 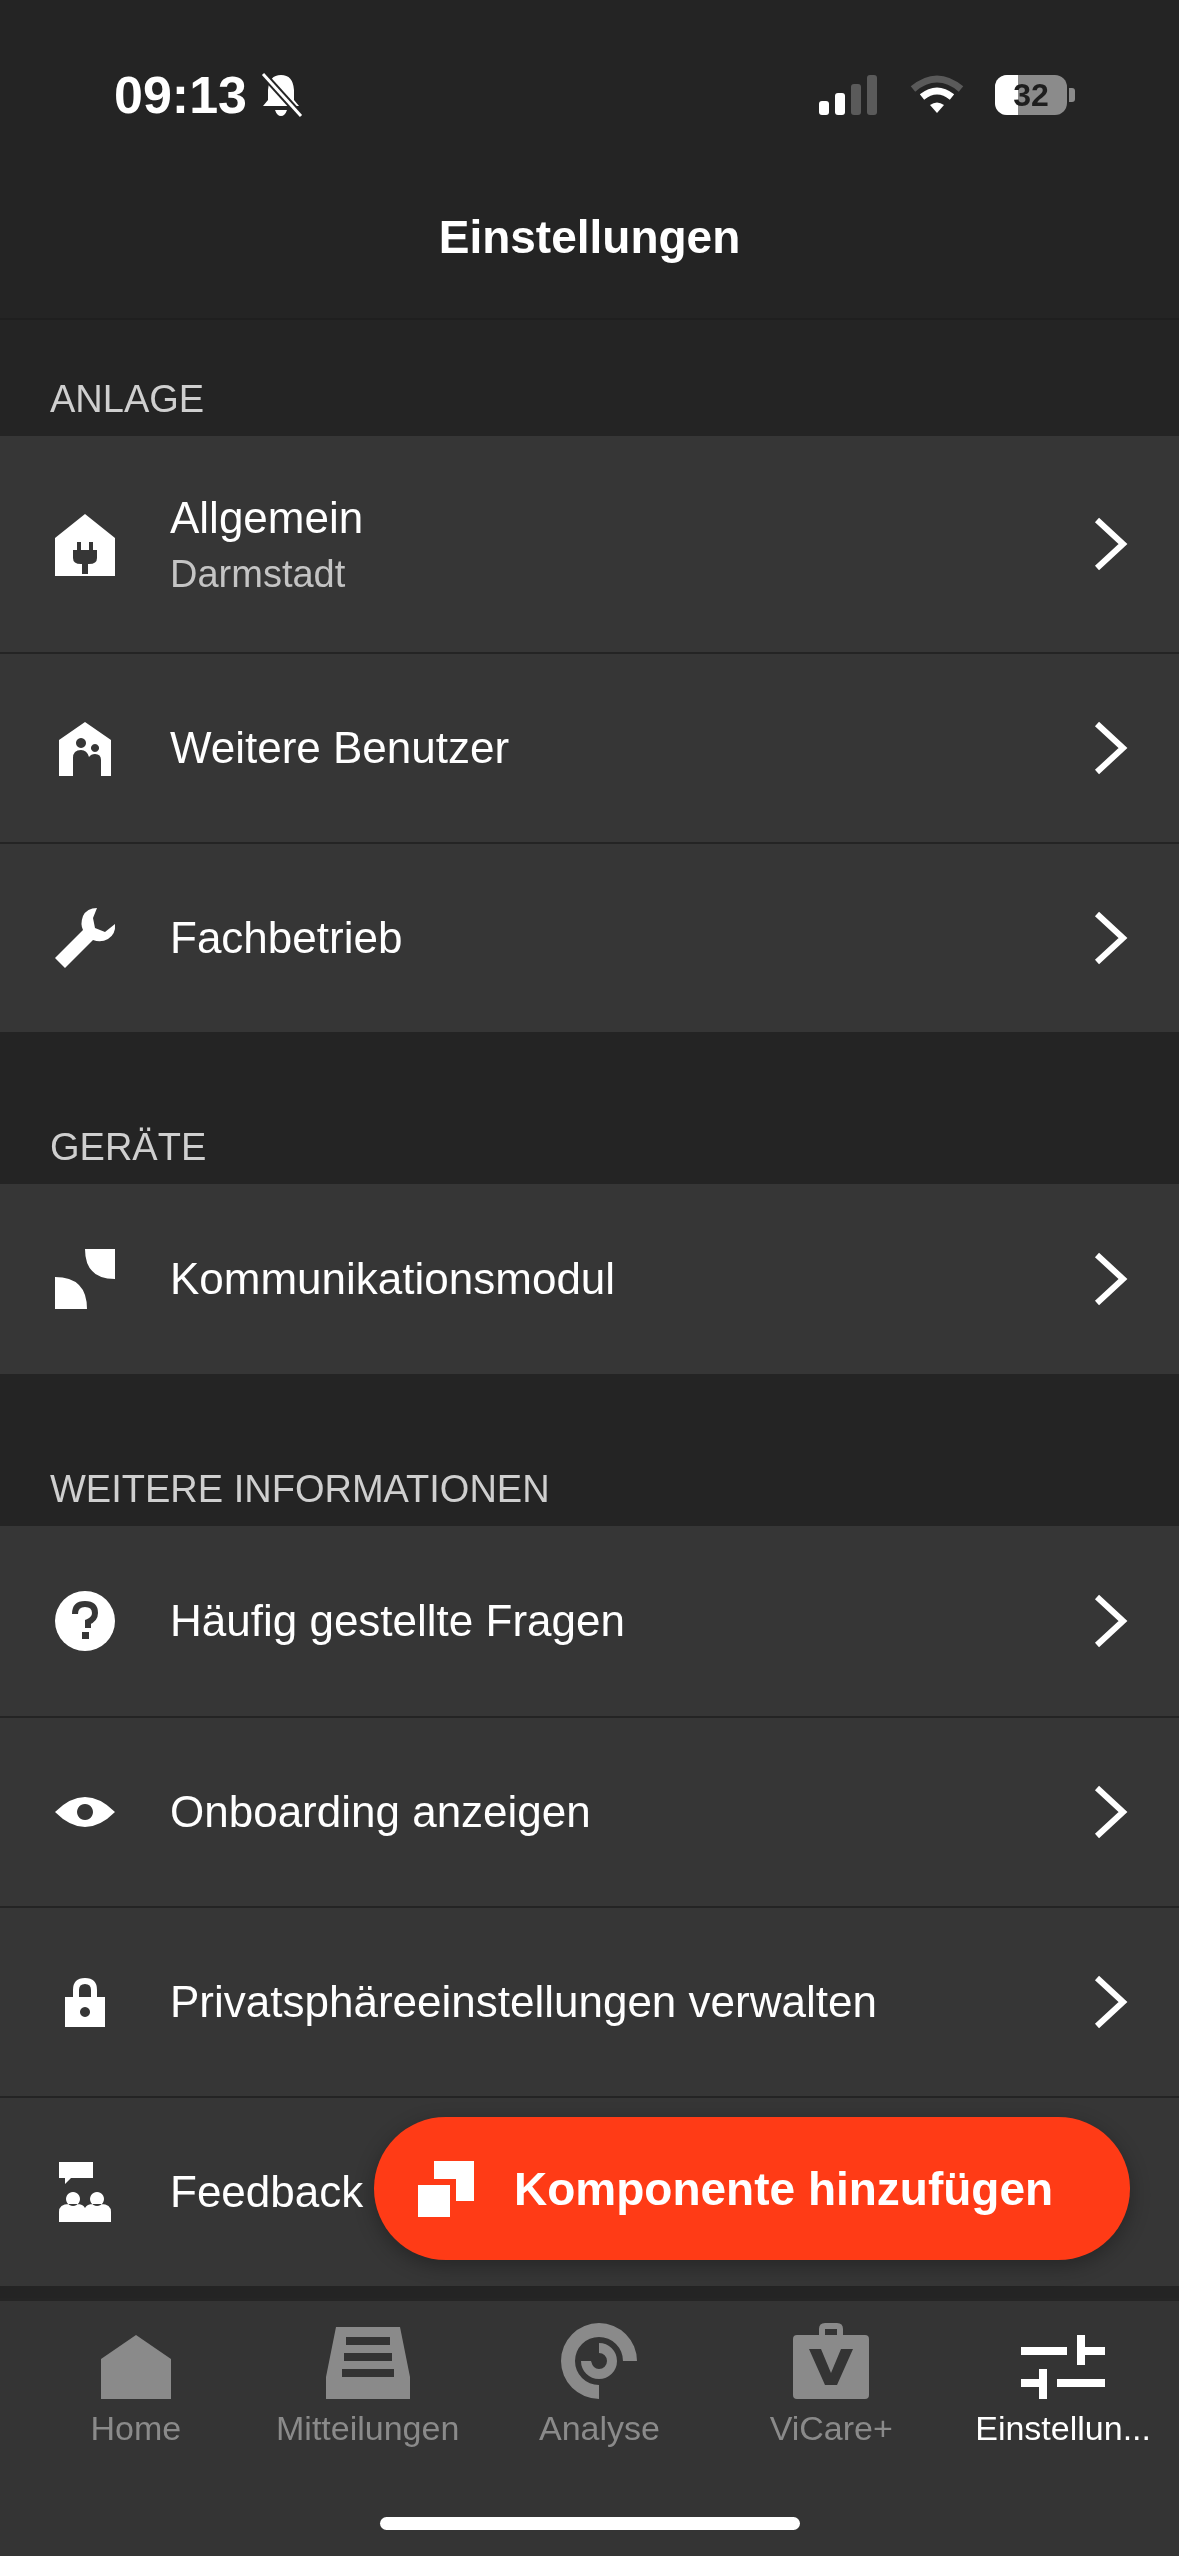 I want to click on settings-row: Allgemein Darmstadt, so click(x=589, y=544).